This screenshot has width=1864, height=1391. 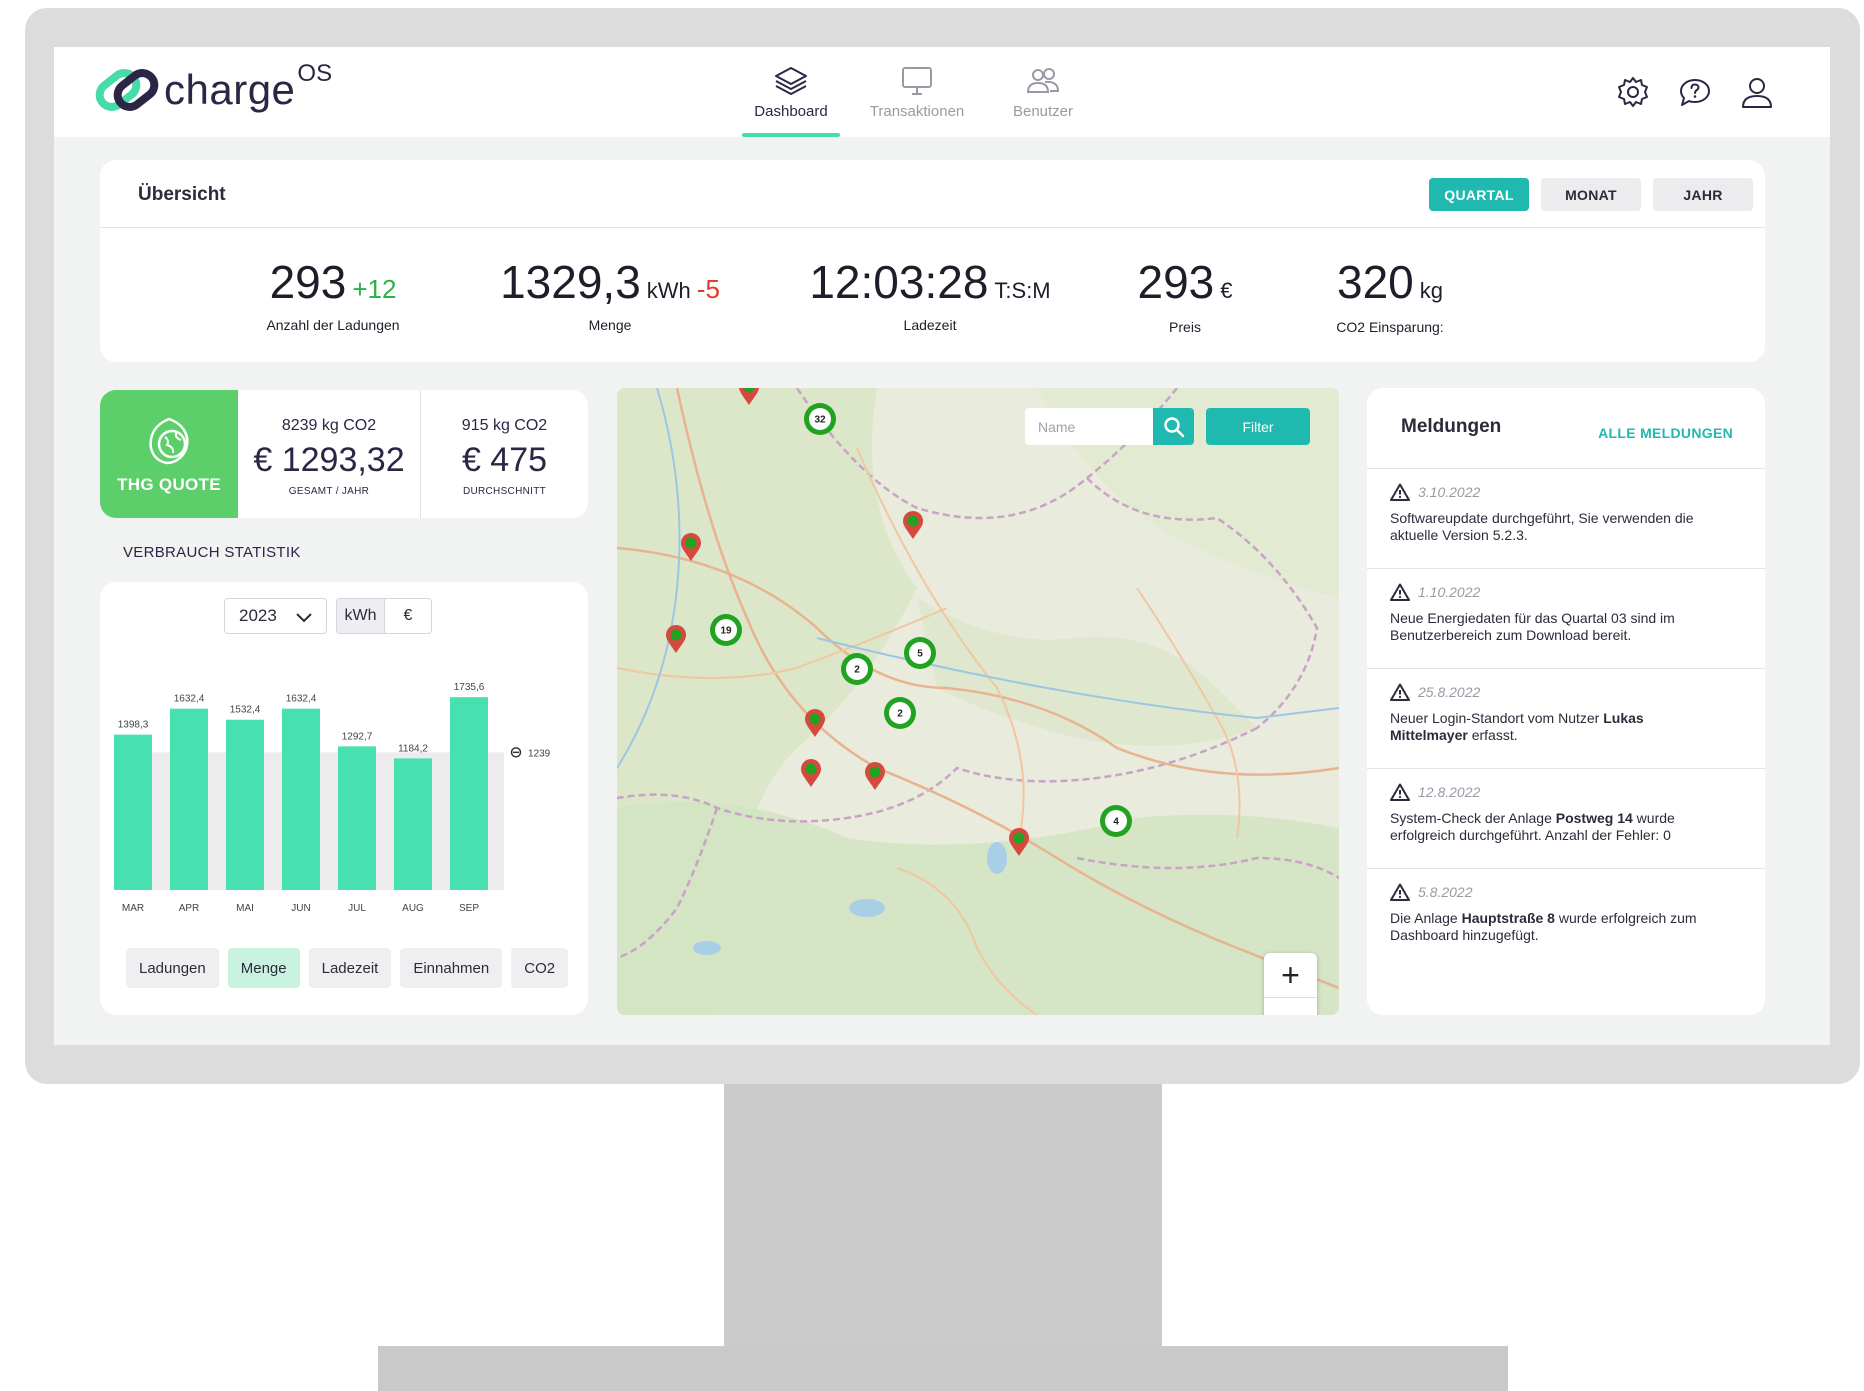 I want to click on thg-badge: THG QUOTE, so click(x=169, y=454).